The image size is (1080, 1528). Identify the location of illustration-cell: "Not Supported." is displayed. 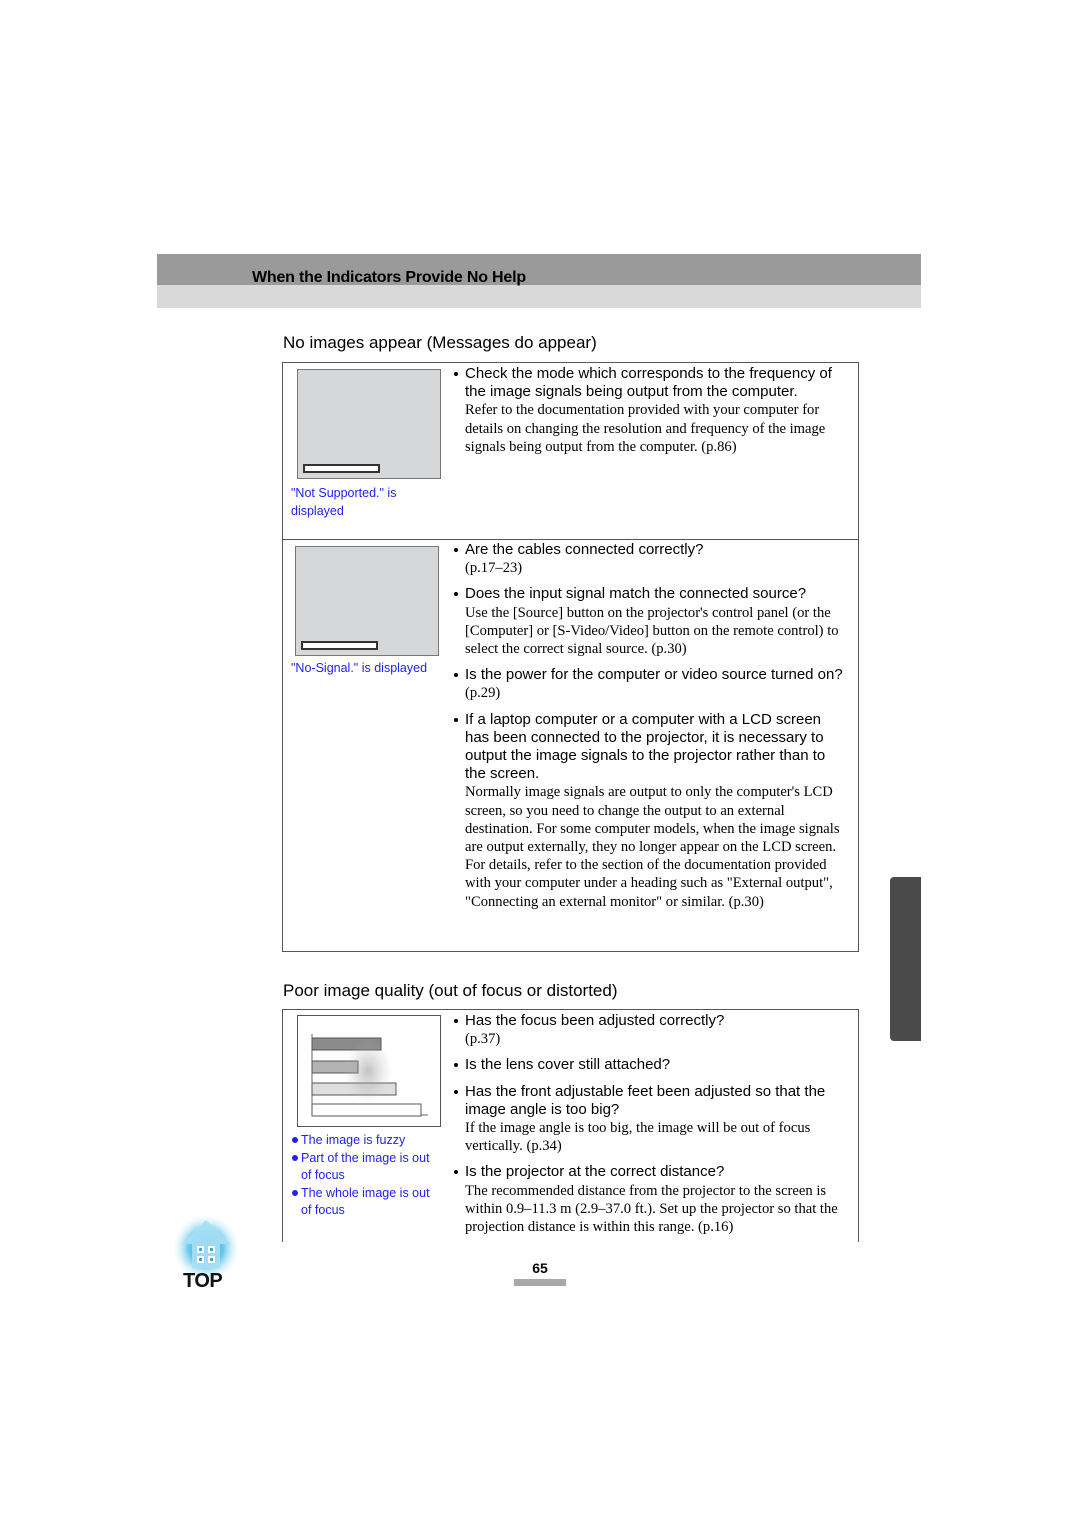
(366, 444).